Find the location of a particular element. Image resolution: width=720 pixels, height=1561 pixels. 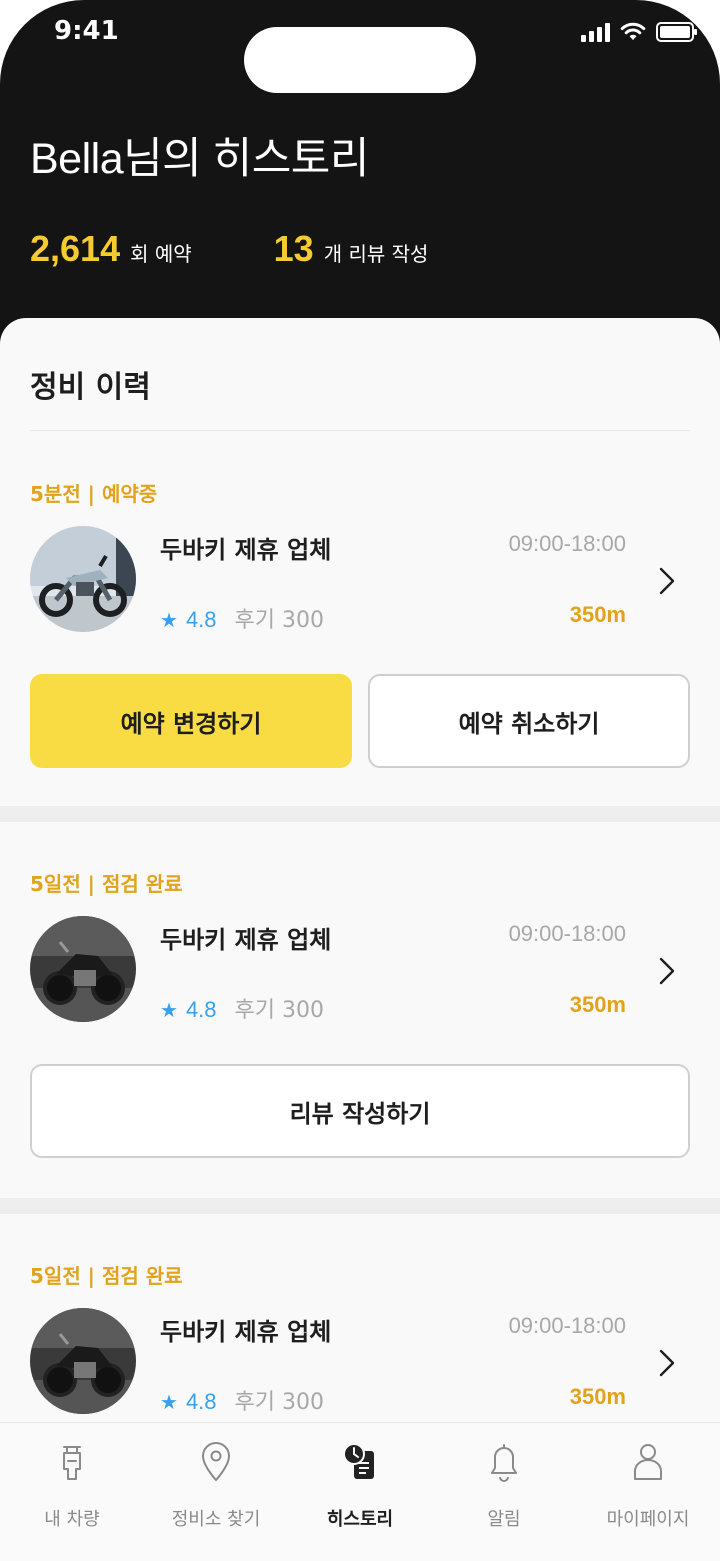

location-pin-icon is located at coordinates (216, 1462).